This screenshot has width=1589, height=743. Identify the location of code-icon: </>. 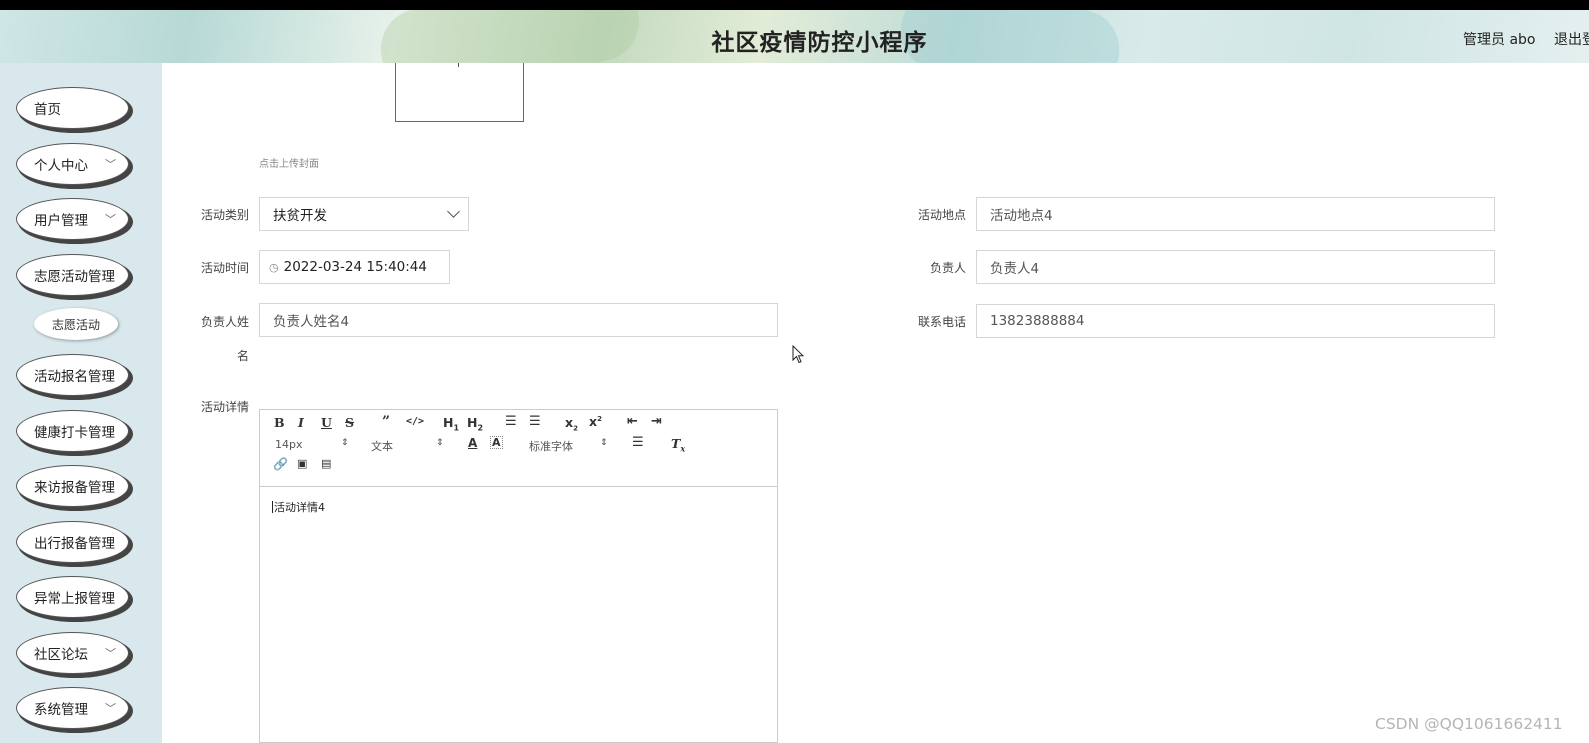
(415, 421).